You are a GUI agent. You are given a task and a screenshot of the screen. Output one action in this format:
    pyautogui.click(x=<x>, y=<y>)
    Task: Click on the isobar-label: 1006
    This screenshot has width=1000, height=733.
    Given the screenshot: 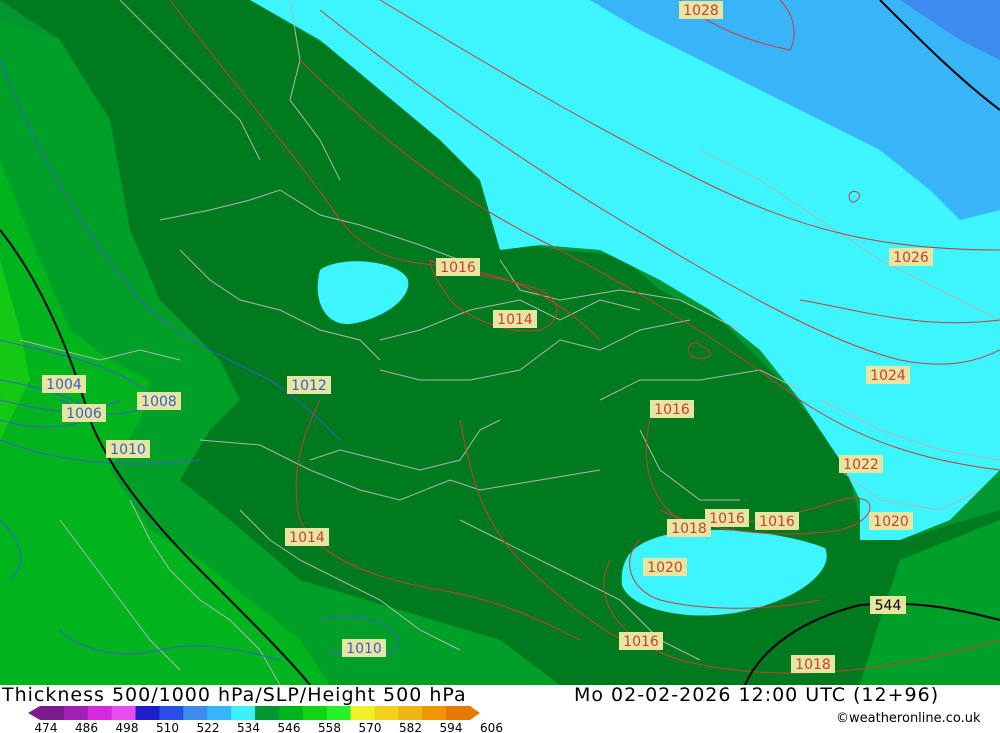 What is the action you would take?
    pyautogui.click(x=84, y=413)
    